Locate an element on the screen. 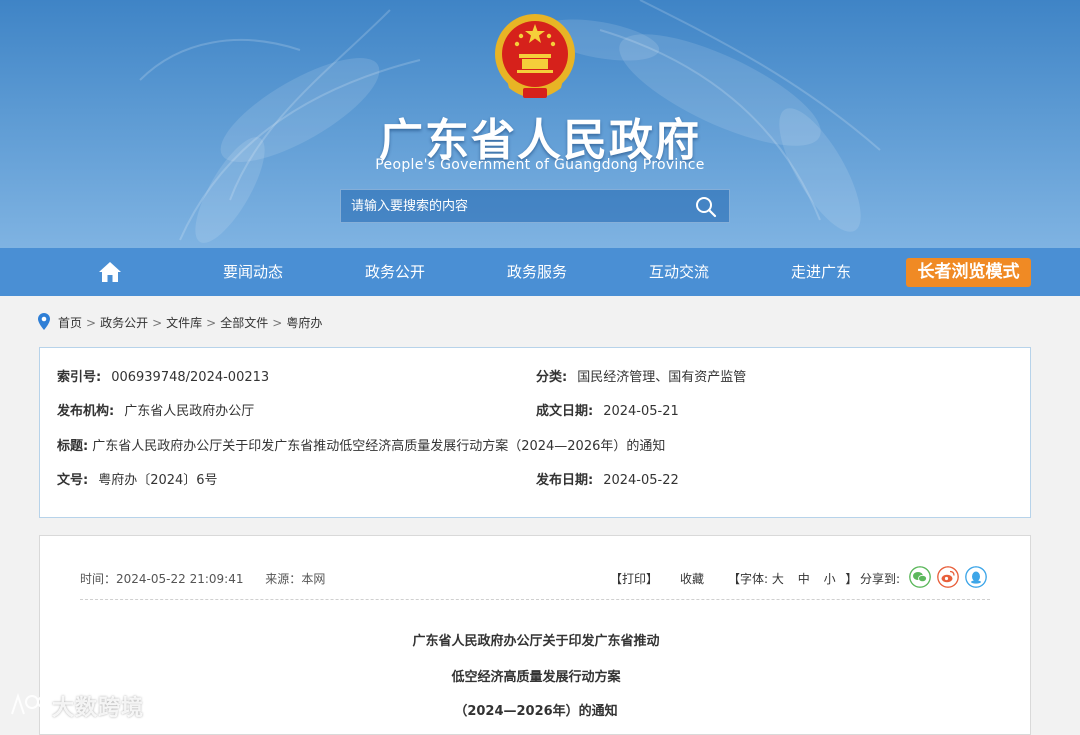 This screenshot has width=1080, height=735. location-pin-icon is located at coordinates (44, 321).